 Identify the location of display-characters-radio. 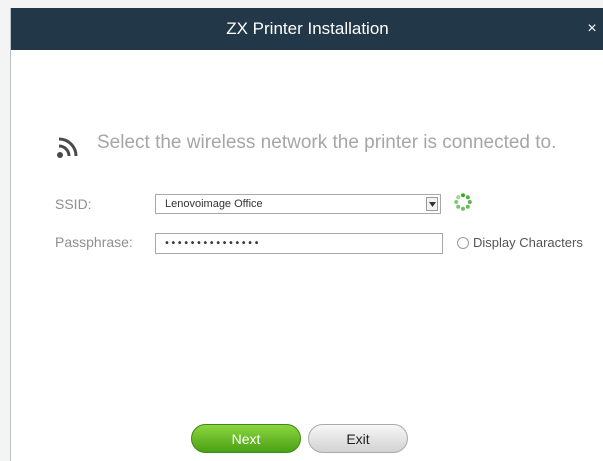
(463, 243).